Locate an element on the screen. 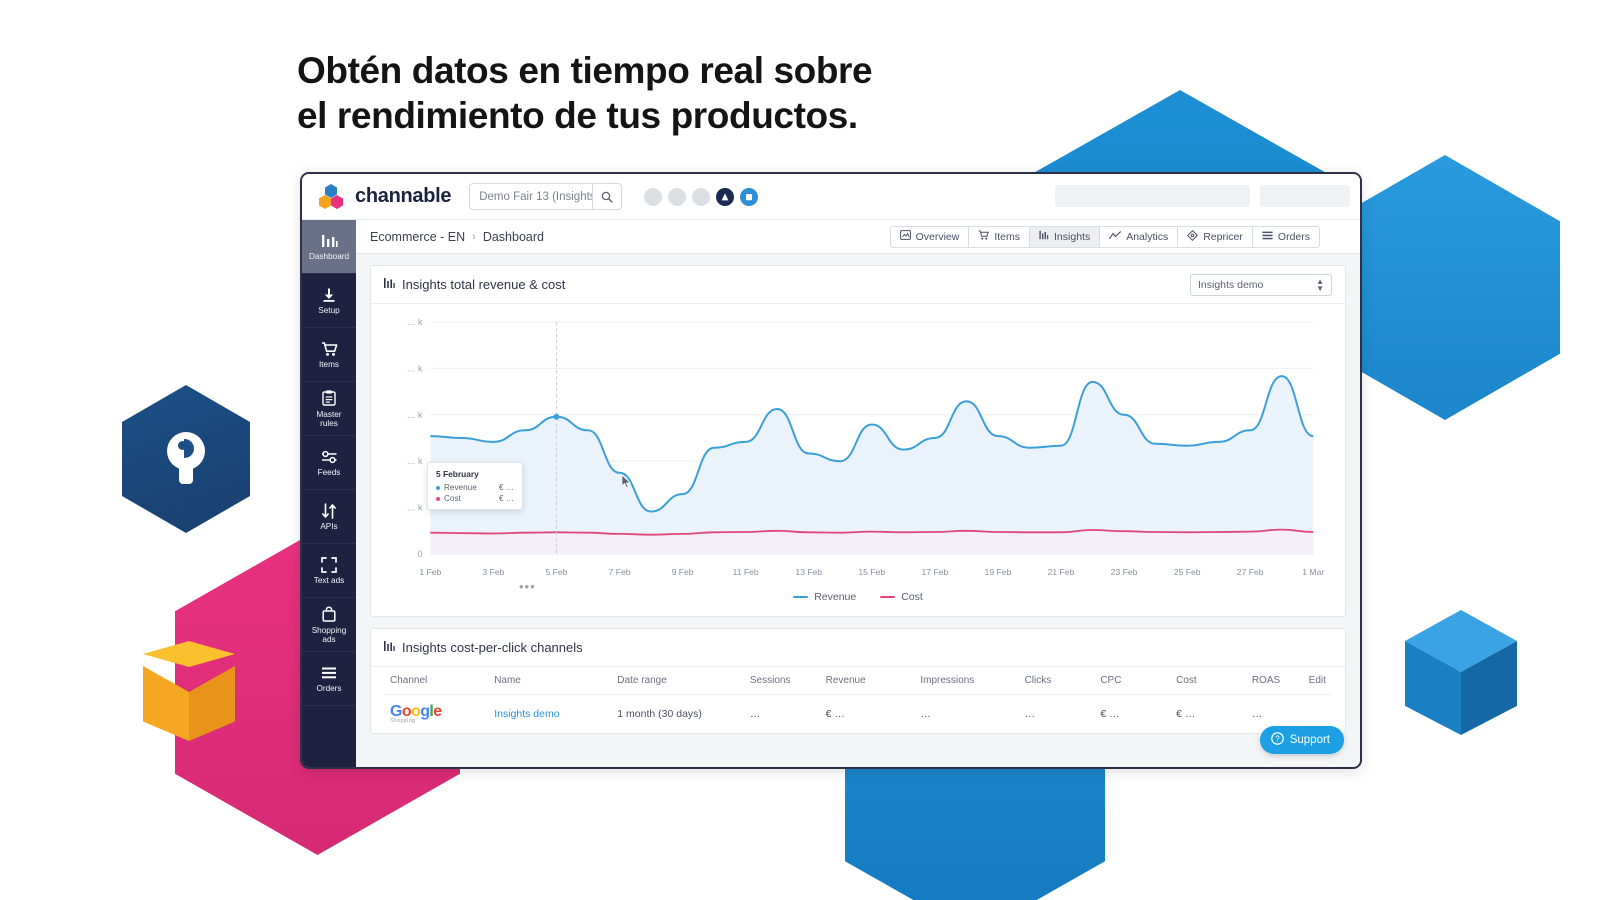 The width and height of the screenshot is (1600, 900). chevron-updown-icon: ▲ ▼ is located at coordinates (1320, 284).